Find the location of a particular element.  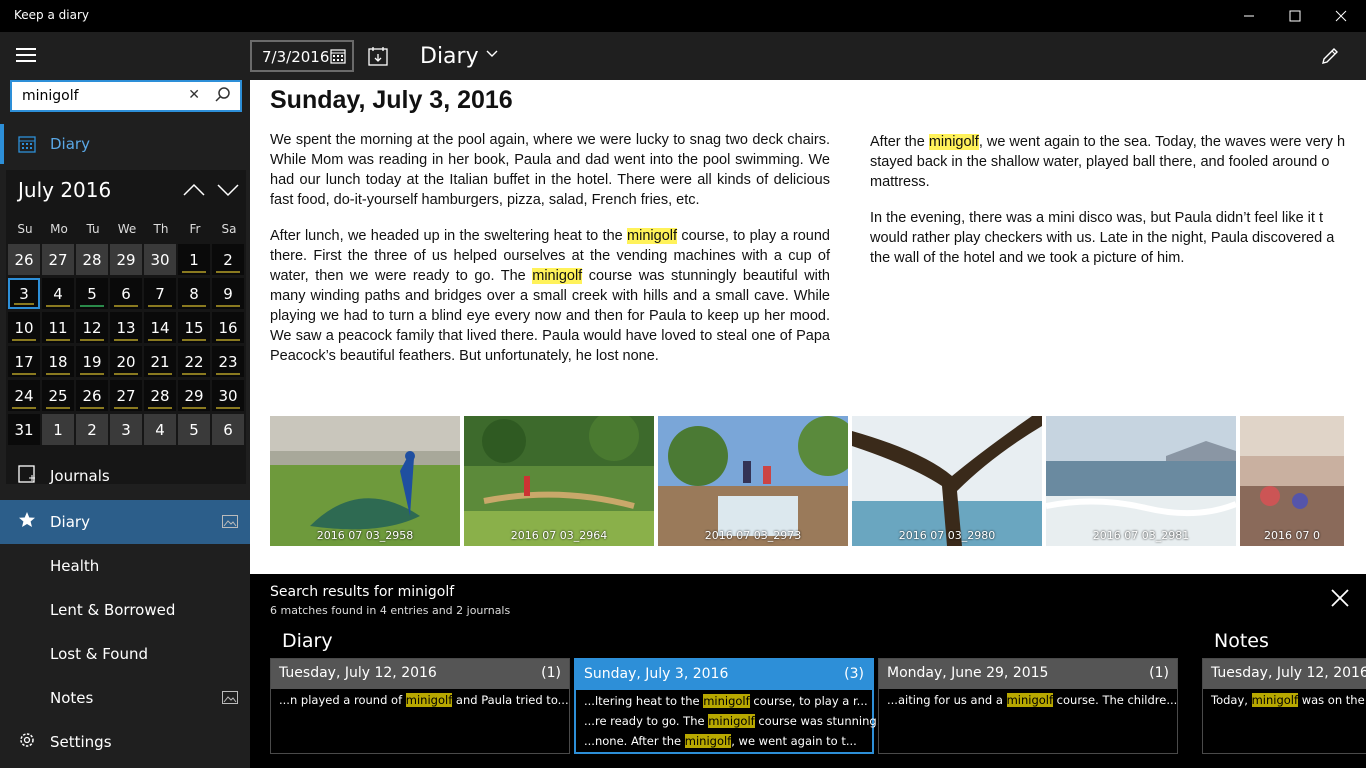

calendar-day: 15 is located at coordinates (194, 327).